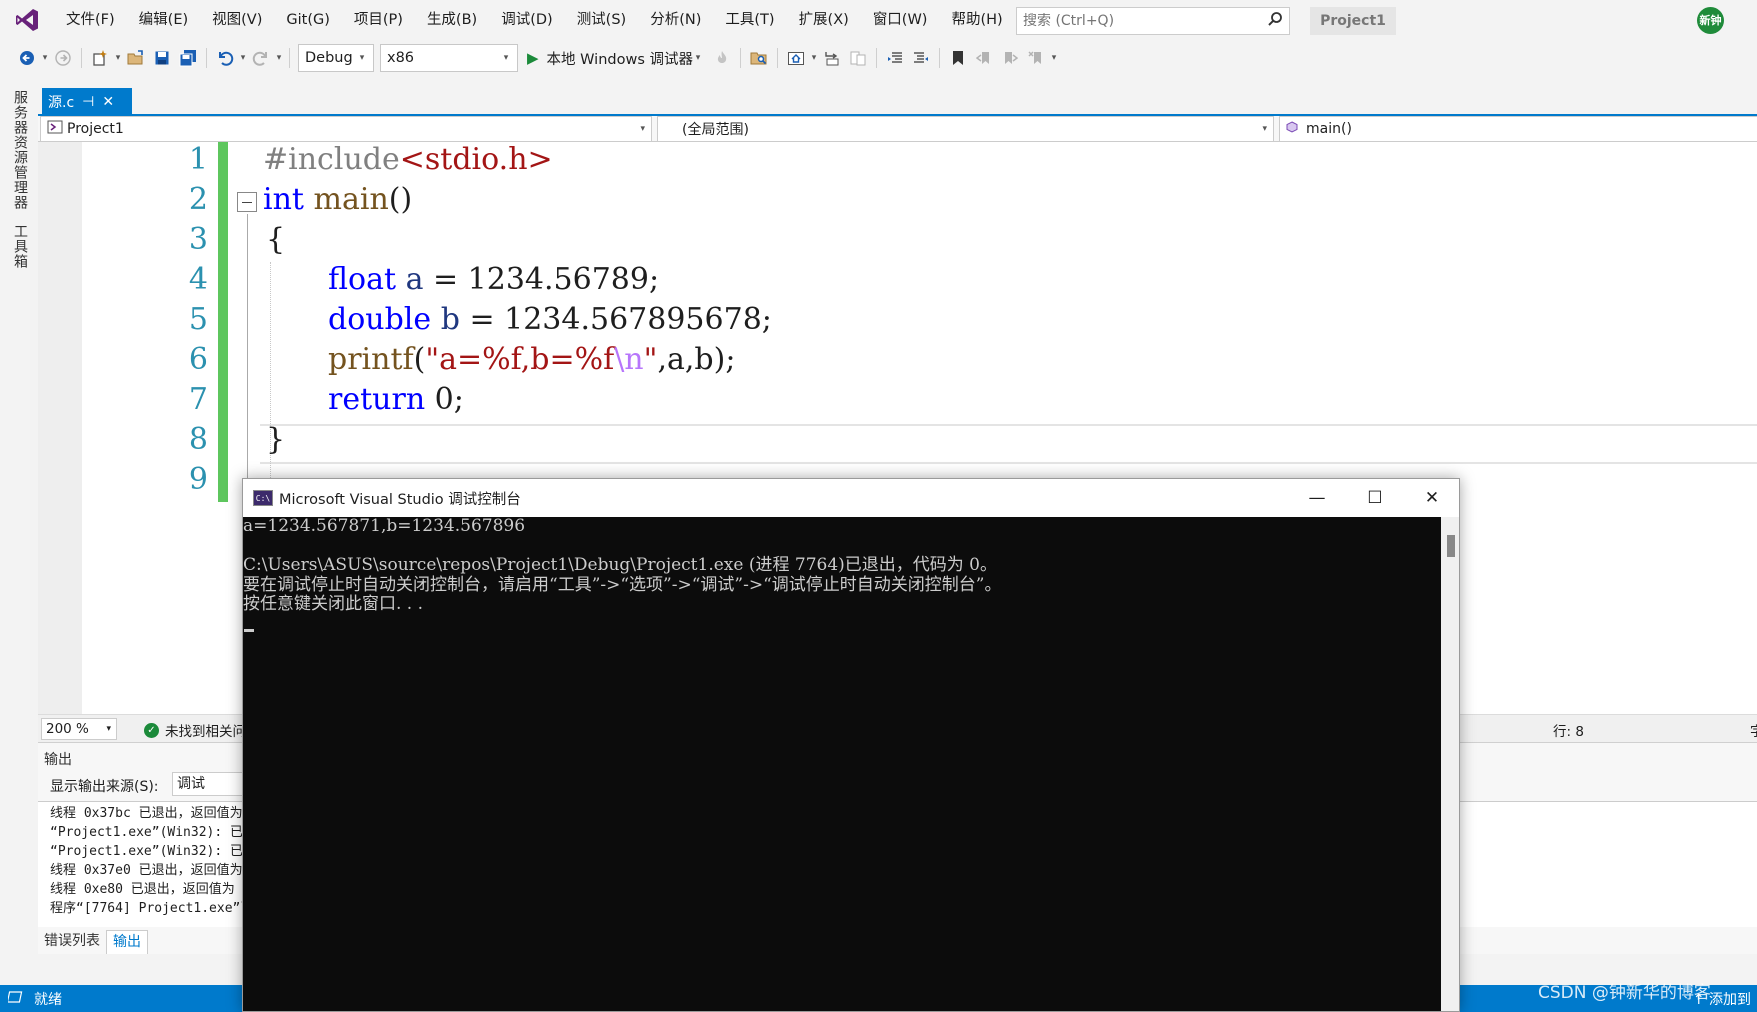 This screenshot has width=1757, height=1012. I want to click on menu-extensions: 扩展(X), so click(824, 20).